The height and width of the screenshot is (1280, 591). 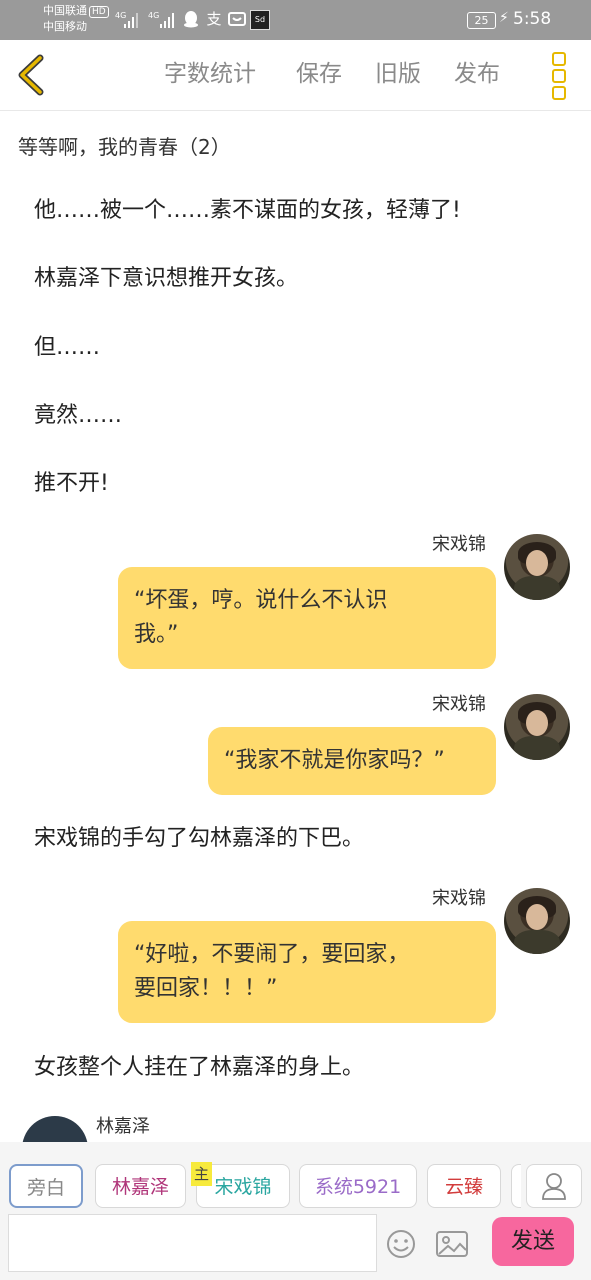 What do you see at coordinates (199, 839) in the screenshot?
I see `narration-line: 宋戏锦的手勾了勾林嘉泽的下巴。` at bounding box center [199, 839].